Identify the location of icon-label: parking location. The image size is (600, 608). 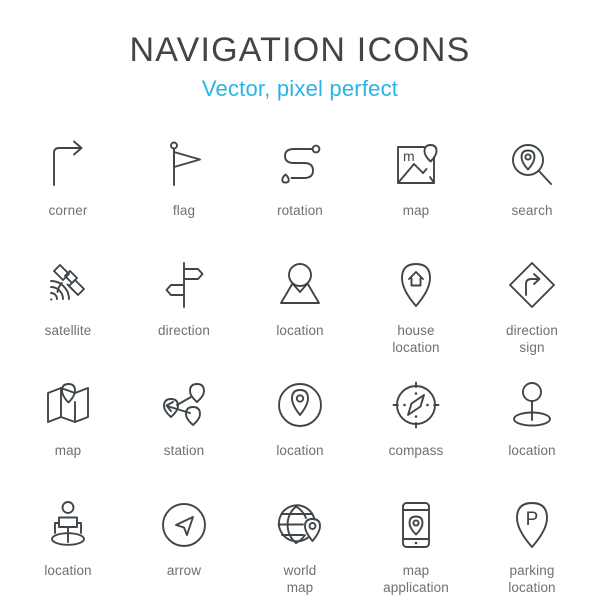
(532, 579).